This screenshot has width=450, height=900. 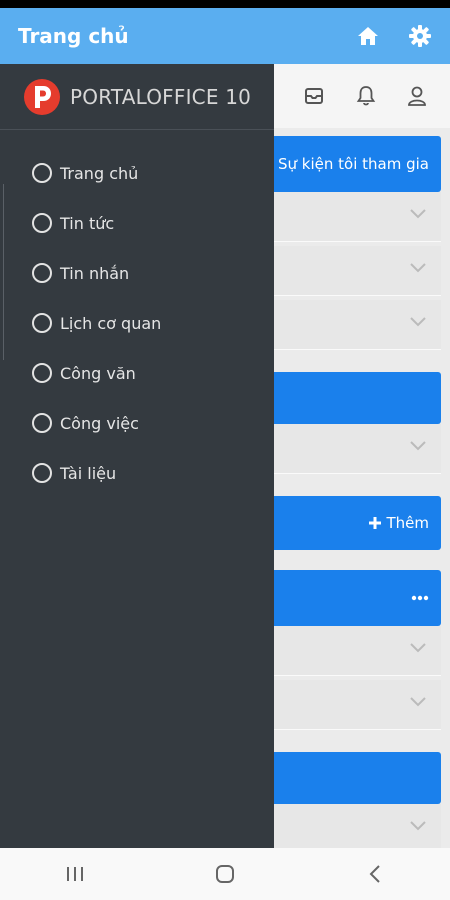 I want to click on home-nav-icon, so click(x=225, y=874).